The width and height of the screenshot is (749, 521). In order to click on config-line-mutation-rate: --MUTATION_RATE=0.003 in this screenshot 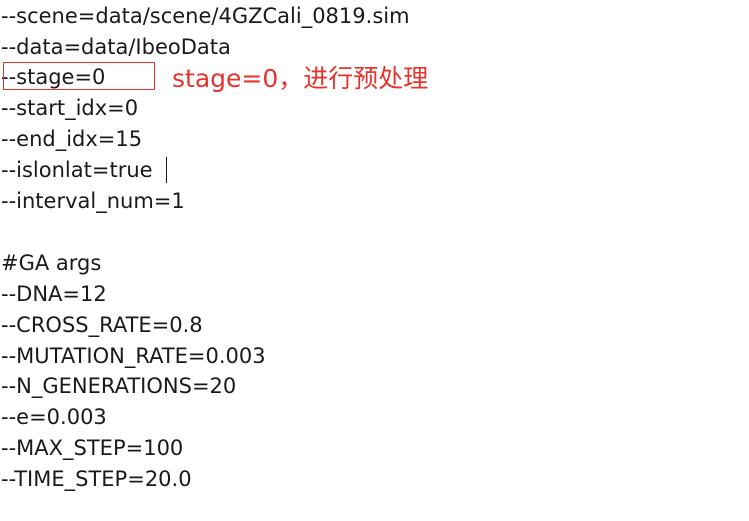, I will do `click(133, 356)`.